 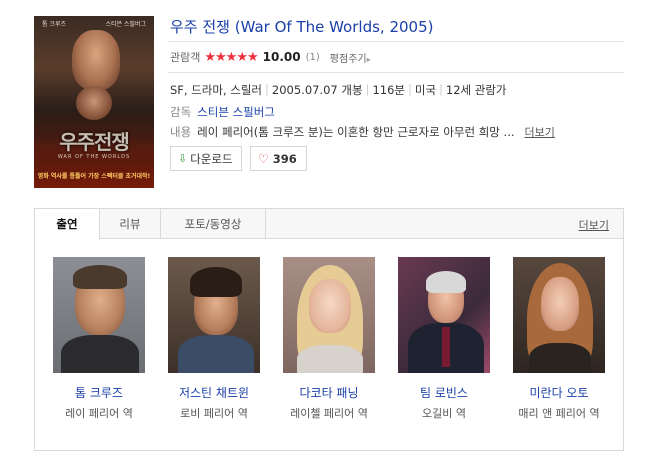 I want to click on poster-tagline: 영화 역사를 통틀어 가장 스펙터클 초거대작!, so click(x=94, y=176).